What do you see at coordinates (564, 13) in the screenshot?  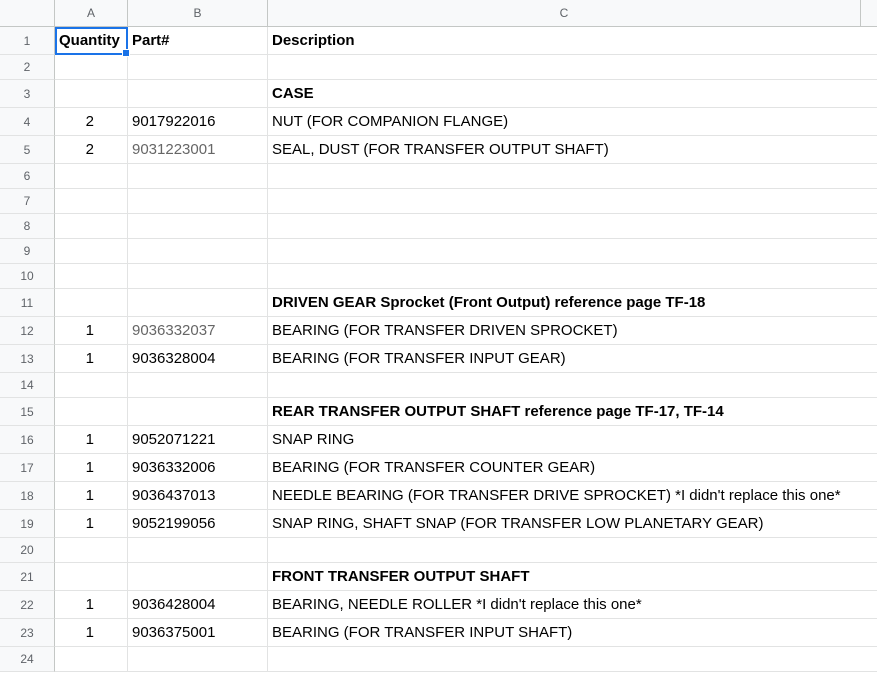 I see `column-header-c: C` at bounding box center [564, 13].